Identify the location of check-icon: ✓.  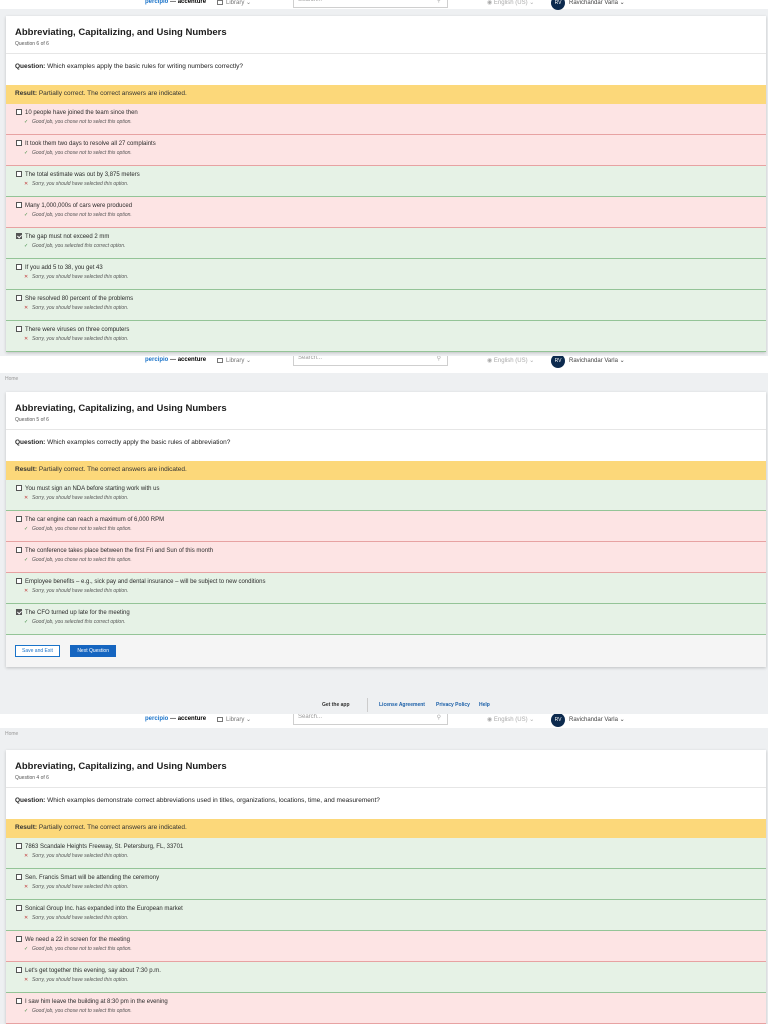
(26, 122).